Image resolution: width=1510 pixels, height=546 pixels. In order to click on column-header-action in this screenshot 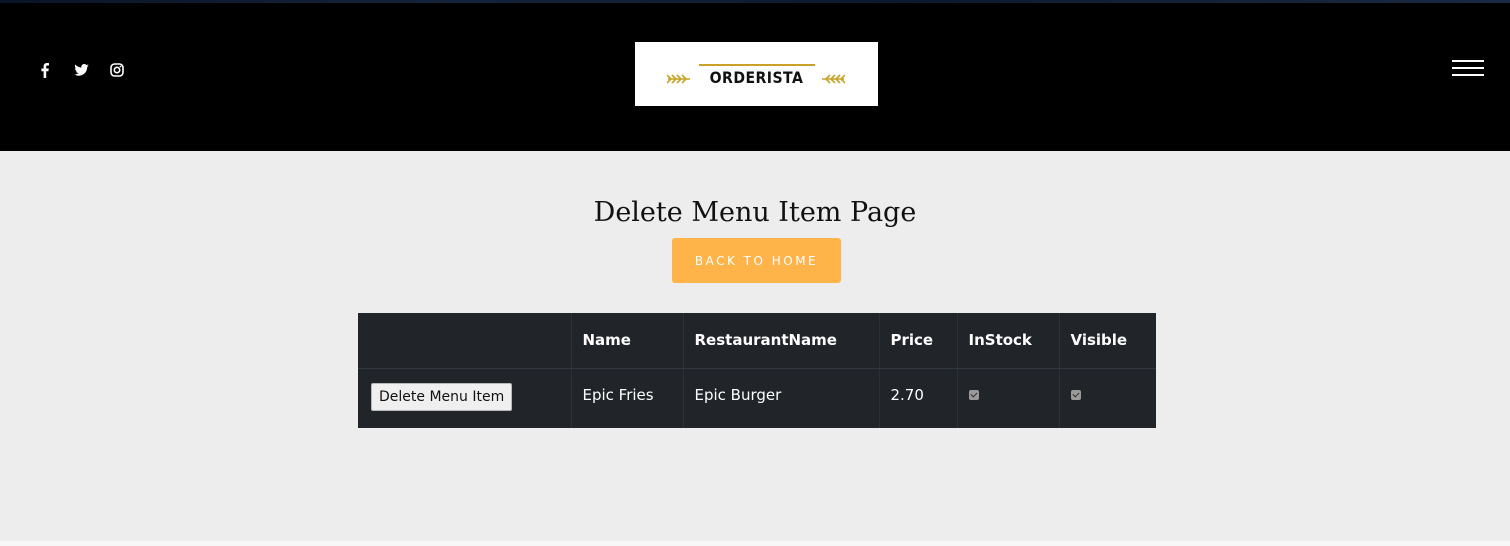, I will do `click(465, 341)`.